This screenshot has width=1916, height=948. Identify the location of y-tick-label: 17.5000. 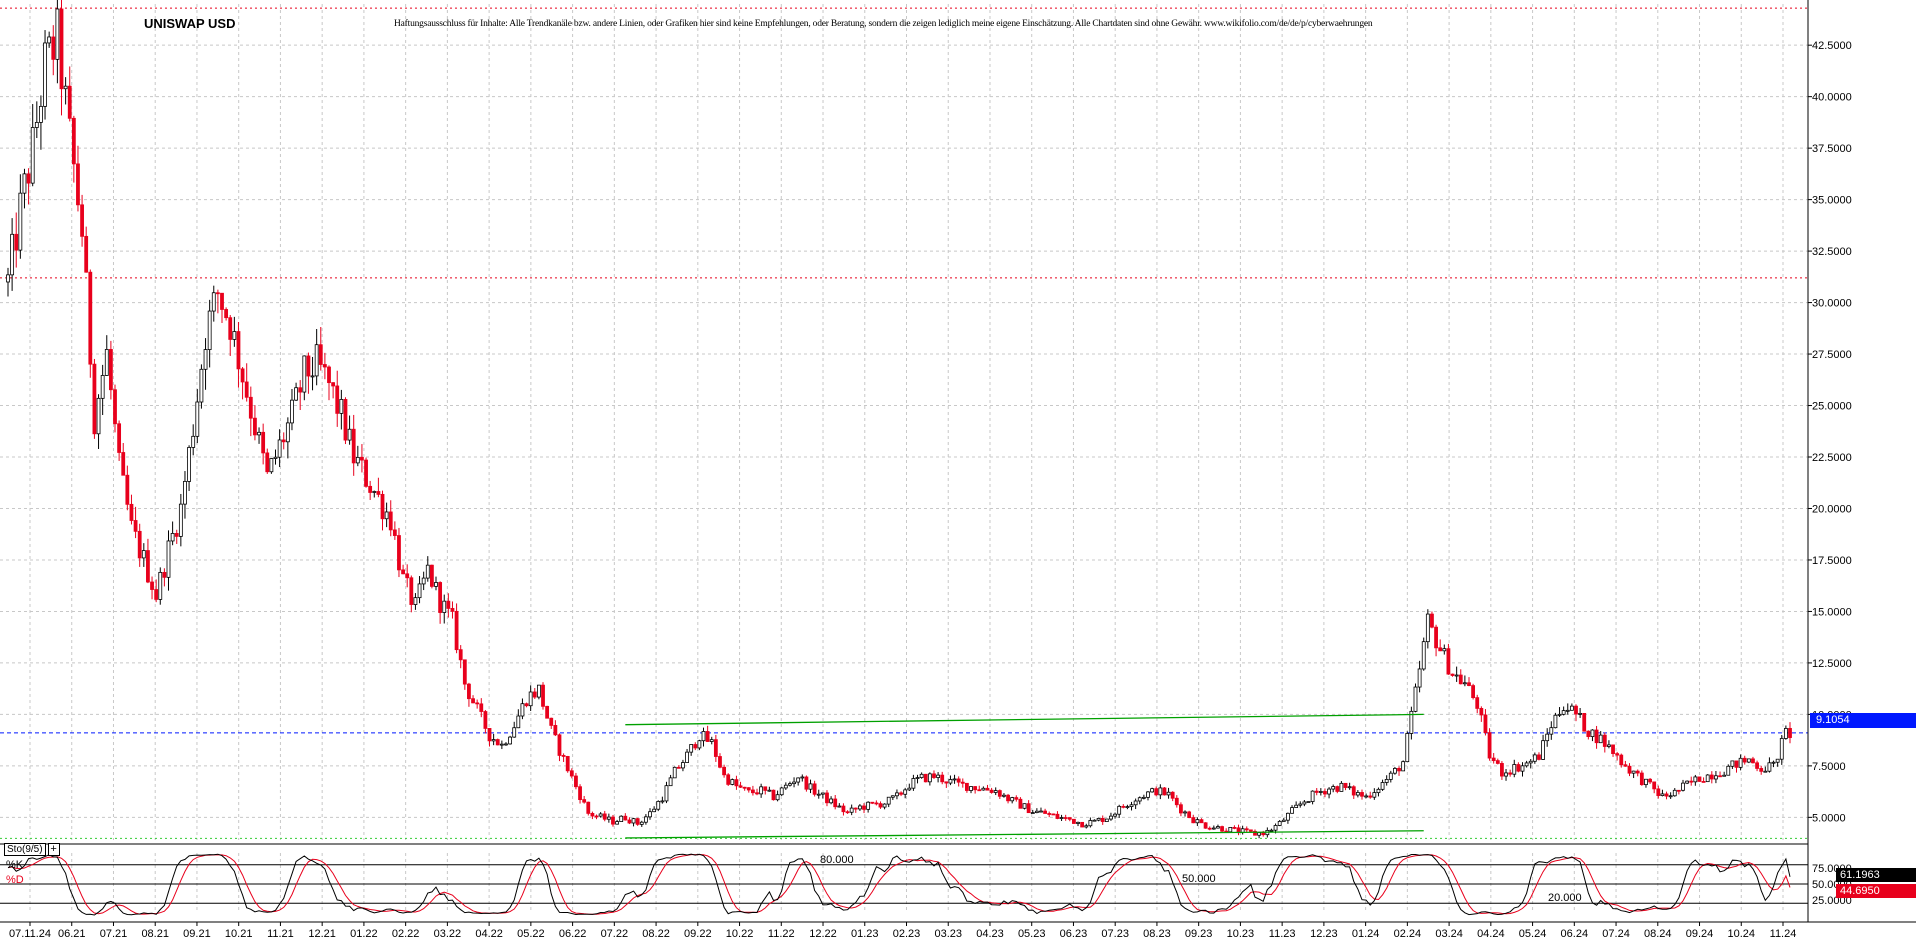
(1832, 561).